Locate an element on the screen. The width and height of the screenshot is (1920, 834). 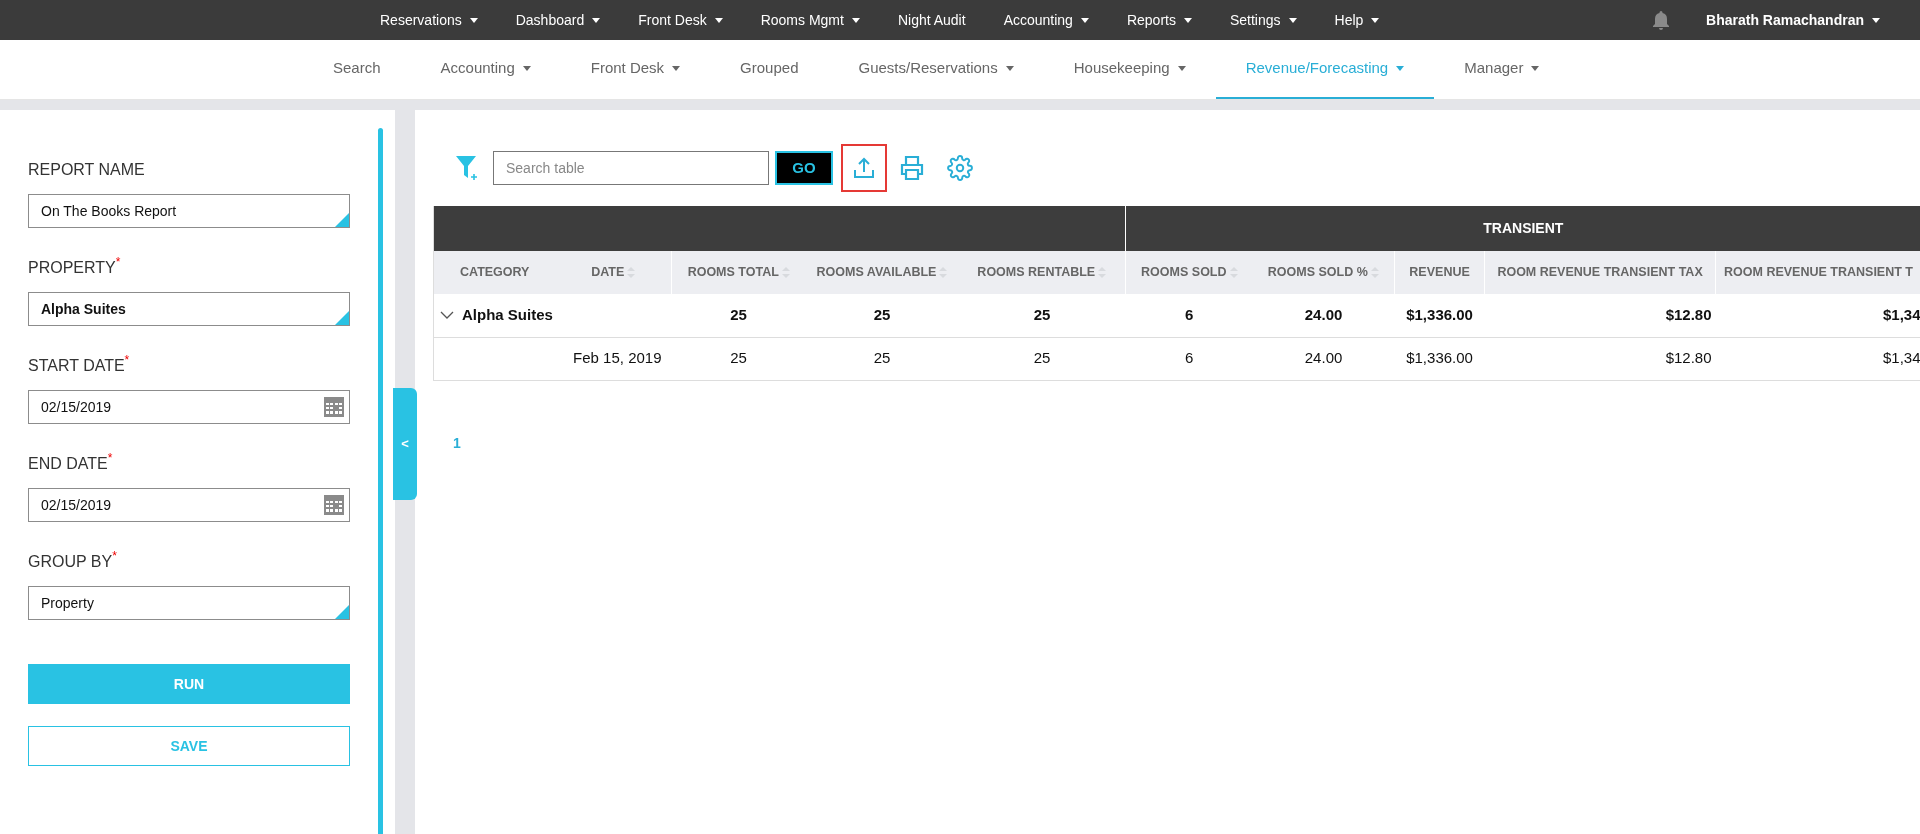
select-field: On The Books Report is located at coordinates (189, 211).